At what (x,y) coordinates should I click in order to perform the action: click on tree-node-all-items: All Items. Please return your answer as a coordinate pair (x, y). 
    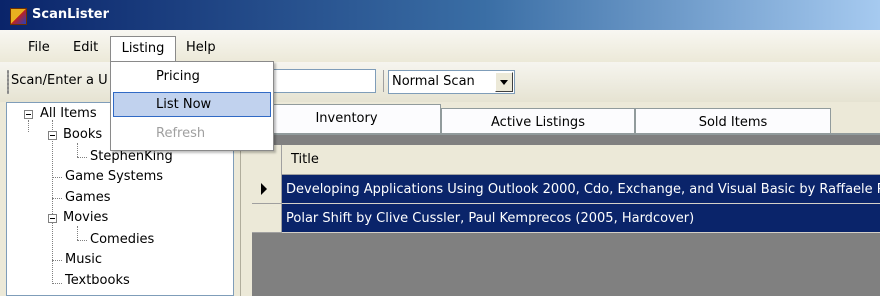
    Looking at the image, I should click on (68, 113).